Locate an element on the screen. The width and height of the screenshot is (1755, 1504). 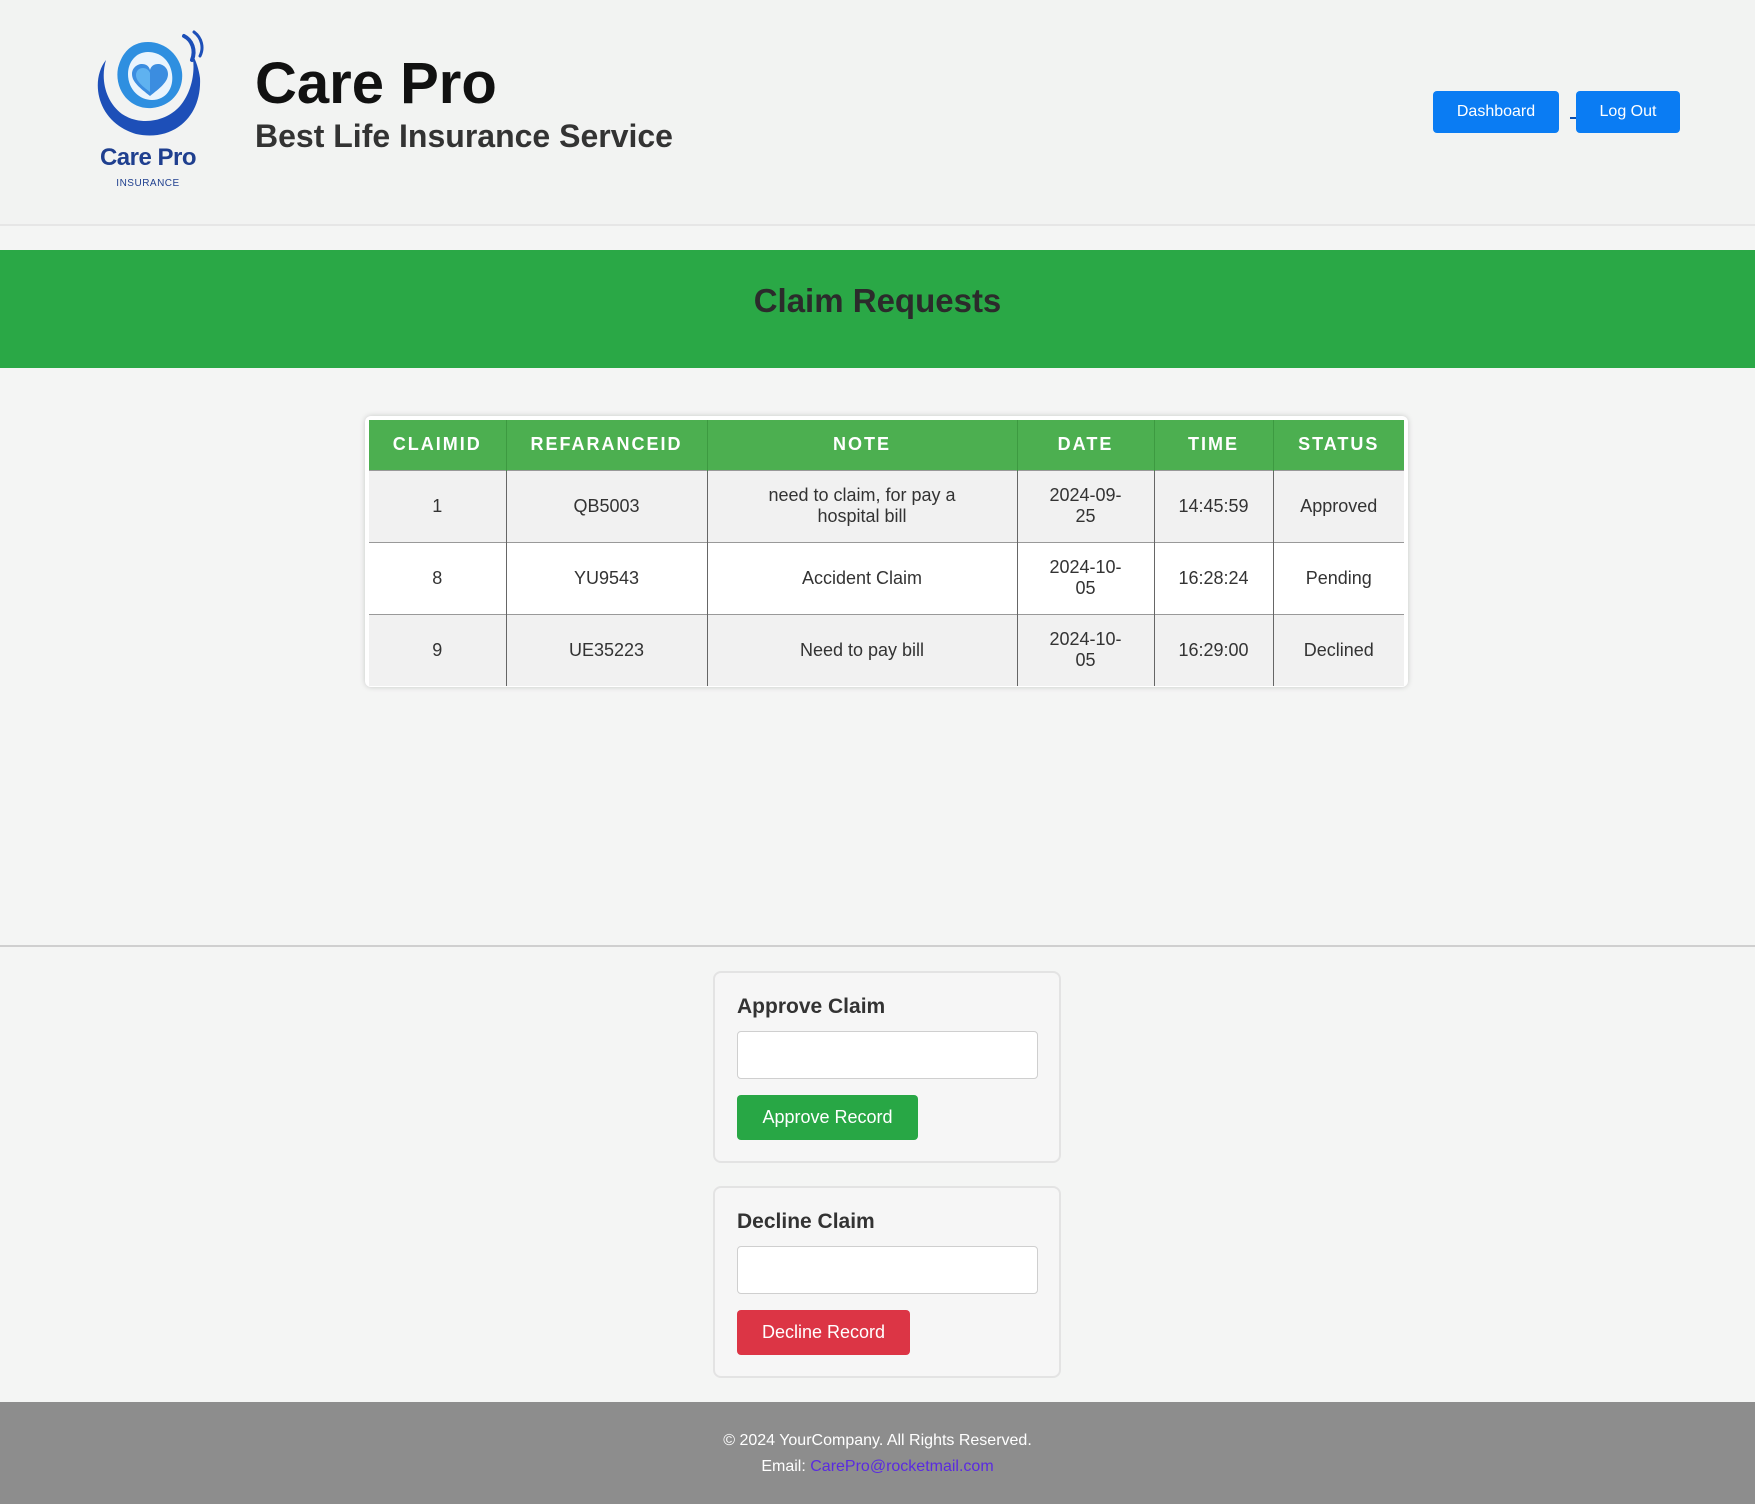
column-header-referenceid: REFARANCEID is located at coordinates (607, 445).